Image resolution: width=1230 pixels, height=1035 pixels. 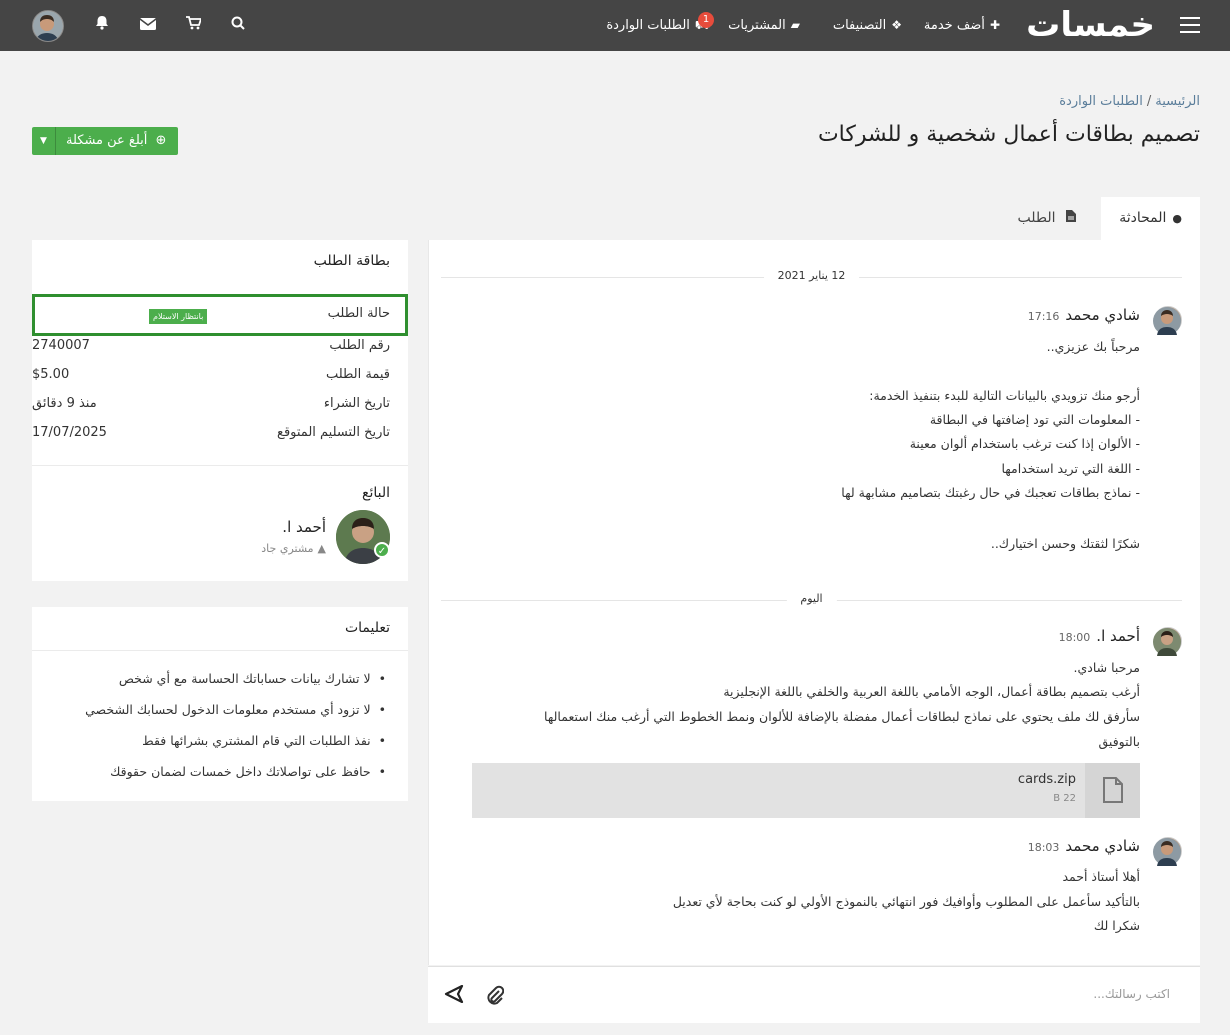 I want to click on folder-open-icon: ▰, so click(x=795, y=25).